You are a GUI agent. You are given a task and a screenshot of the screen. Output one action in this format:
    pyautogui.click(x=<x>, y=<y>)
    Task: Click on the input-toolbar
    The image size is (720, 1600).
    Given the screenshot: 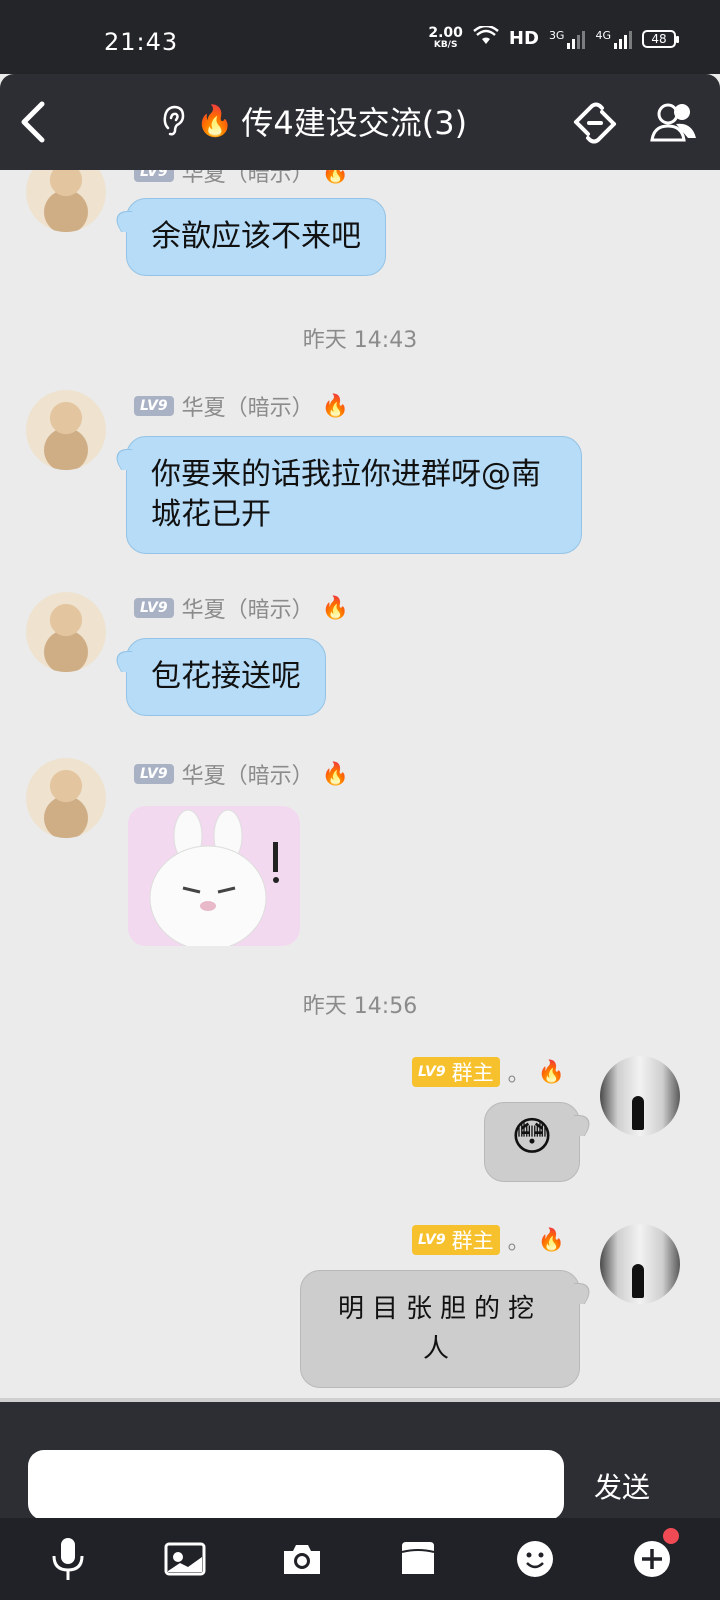 What is the action you would take?
    pyautogui.click(x=360, y=1559)
    